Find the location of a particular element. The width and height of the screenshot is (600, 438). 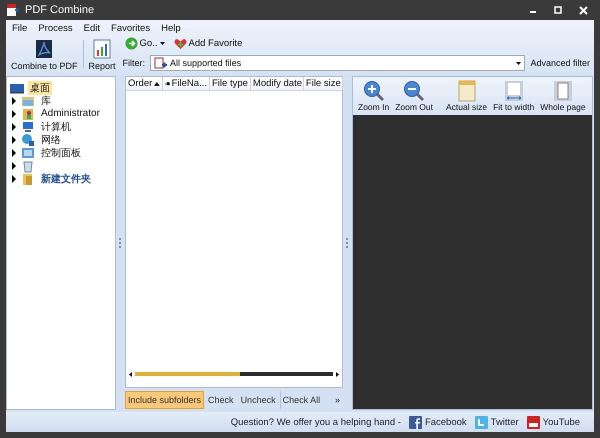

help-text: Question? We offer you a helping hand - is located at coordinates (315, 422).